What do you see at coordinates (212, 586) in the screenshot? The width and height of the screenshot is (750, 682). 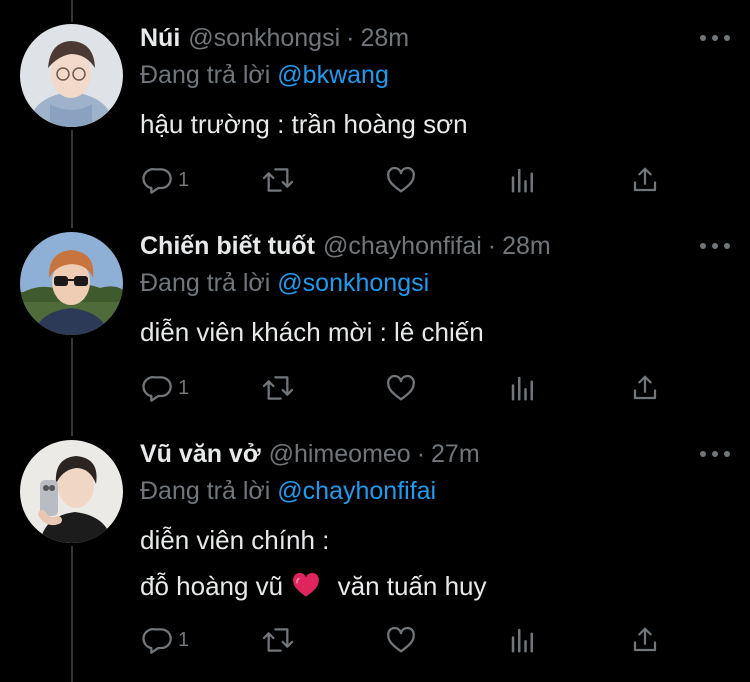 I see `tweet-text-segment: đỗ hoàng vũ` at bounding box center [212, 586].